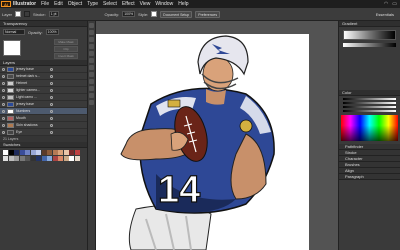 This screenshot has width=400, height=250. I want to click on hand-tool-icon, so click(91, 95).